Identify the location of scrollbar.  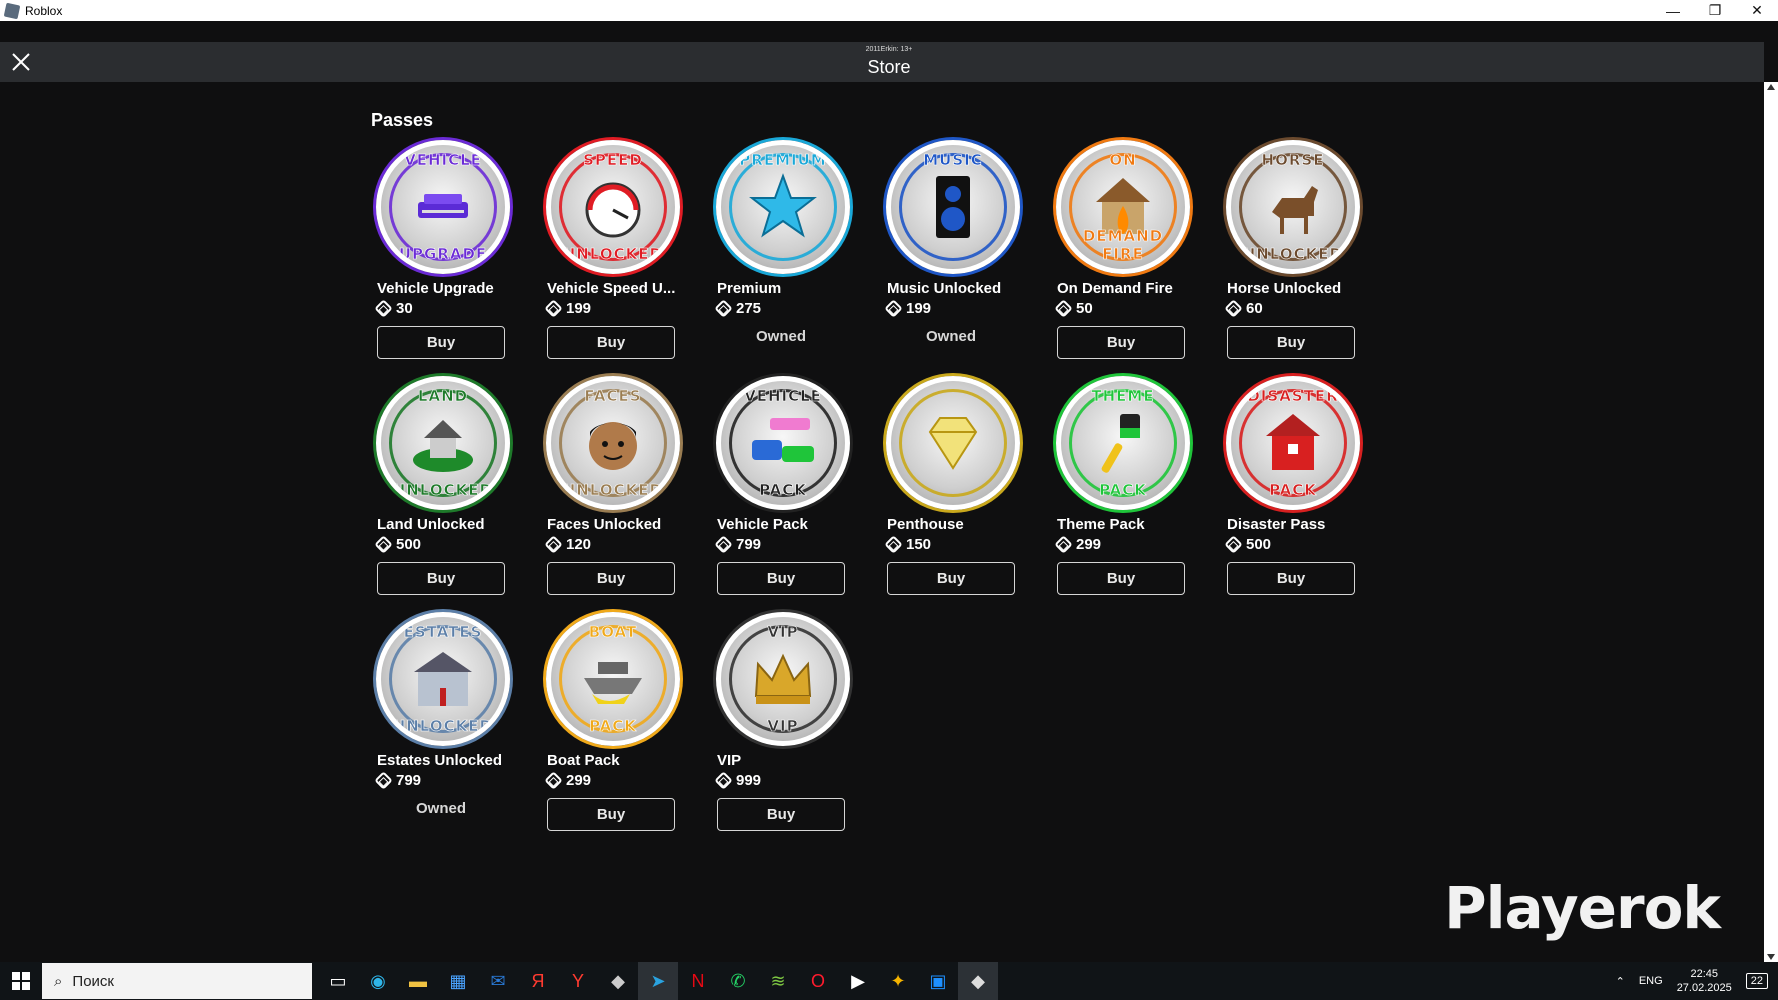
(1771, 522).